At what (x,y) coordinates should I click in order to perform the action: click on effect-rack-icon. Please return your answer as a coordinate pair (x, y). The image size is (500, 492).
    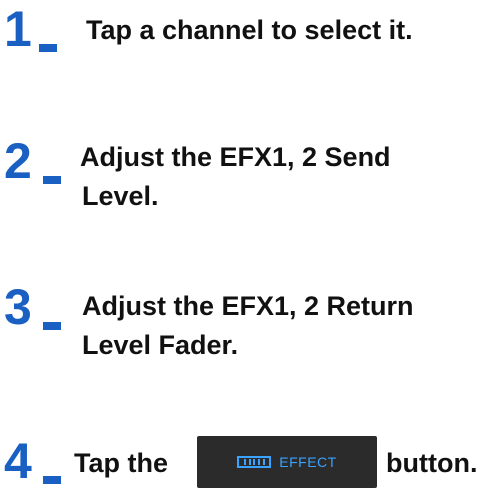
    Looking at the image, I should click on (254, 462).